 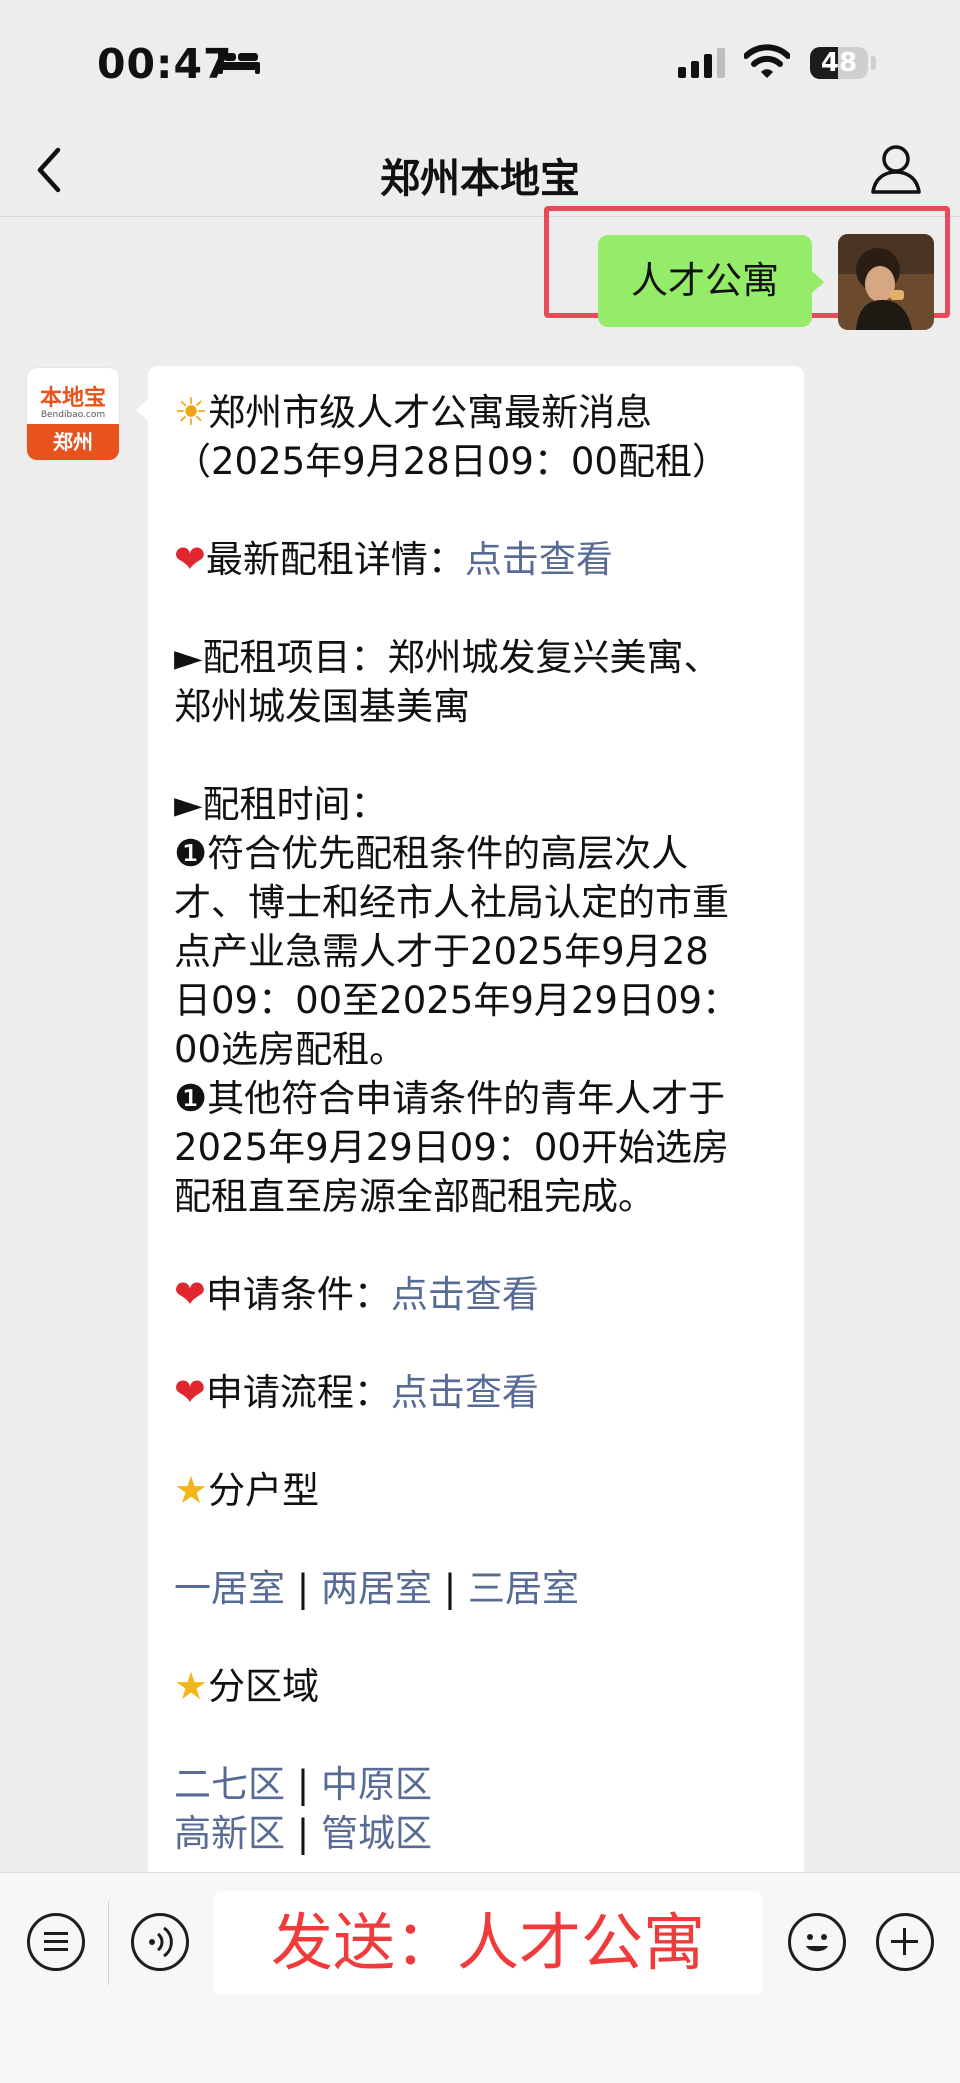 I want to click on chat-header: 郑州本地宝, so click(x=480, y=168).